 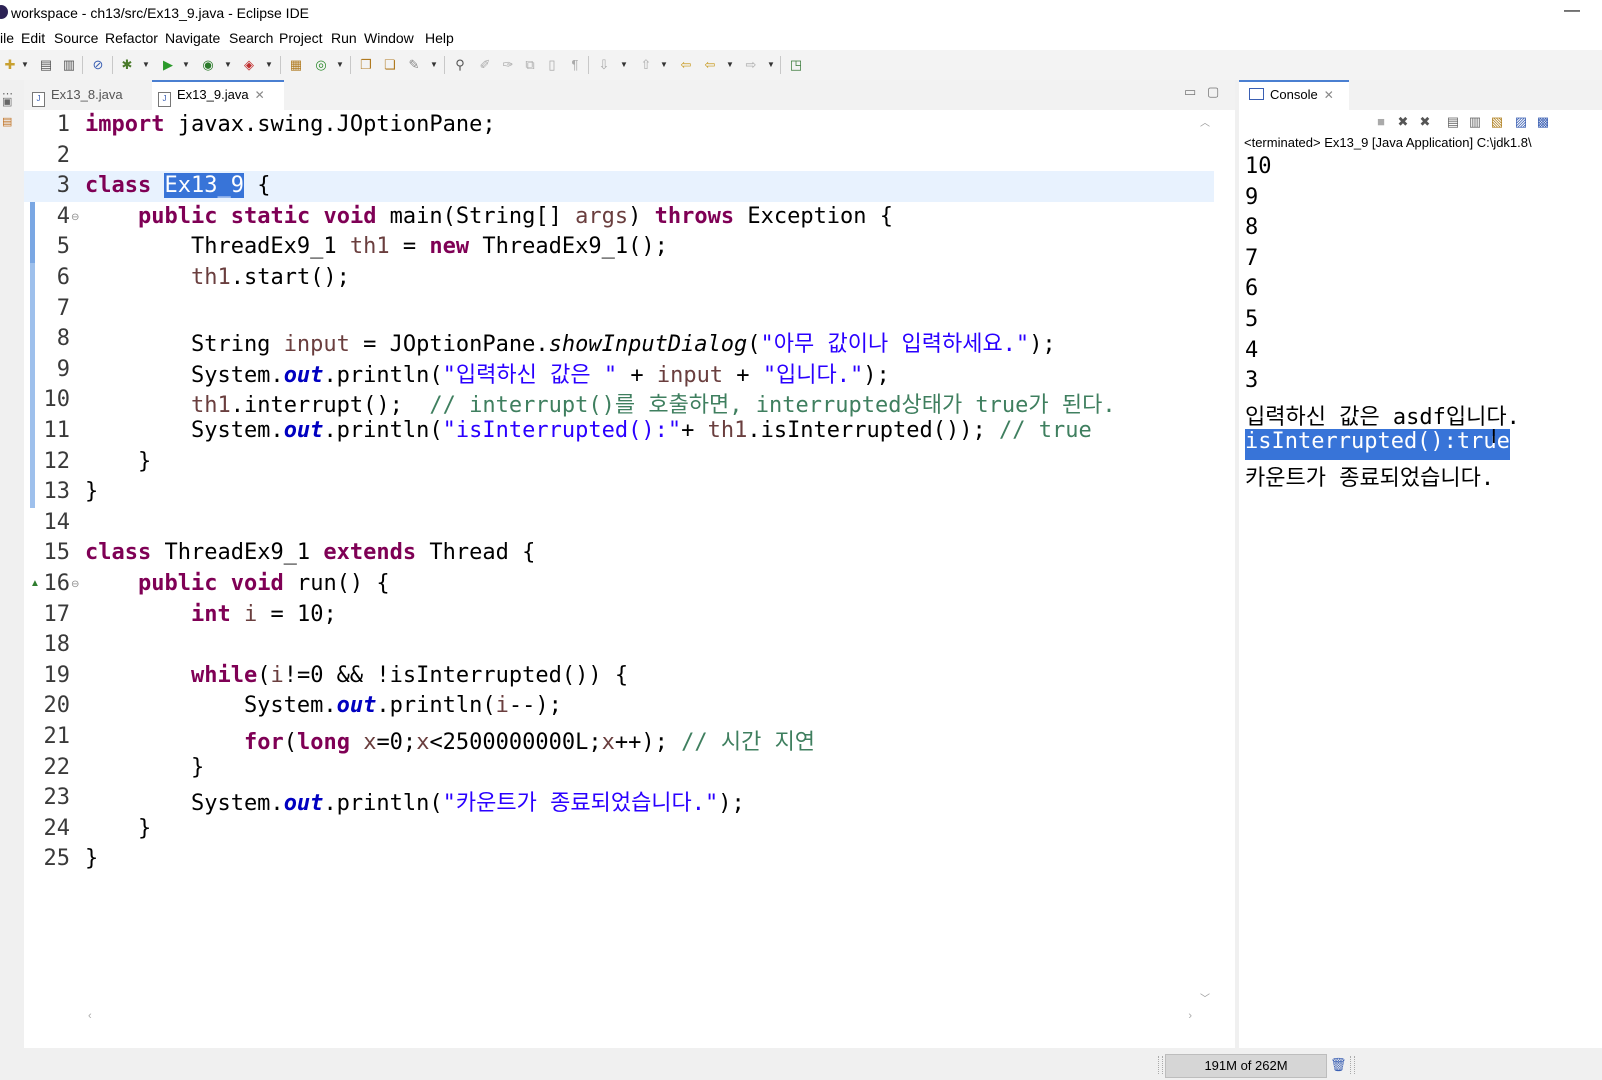 What do you see at coordinates (1205, 560) in the screenshot?
I see `editor-vertical-scrollbar: ︿ ﹀` at bounding box center [1205, 560].